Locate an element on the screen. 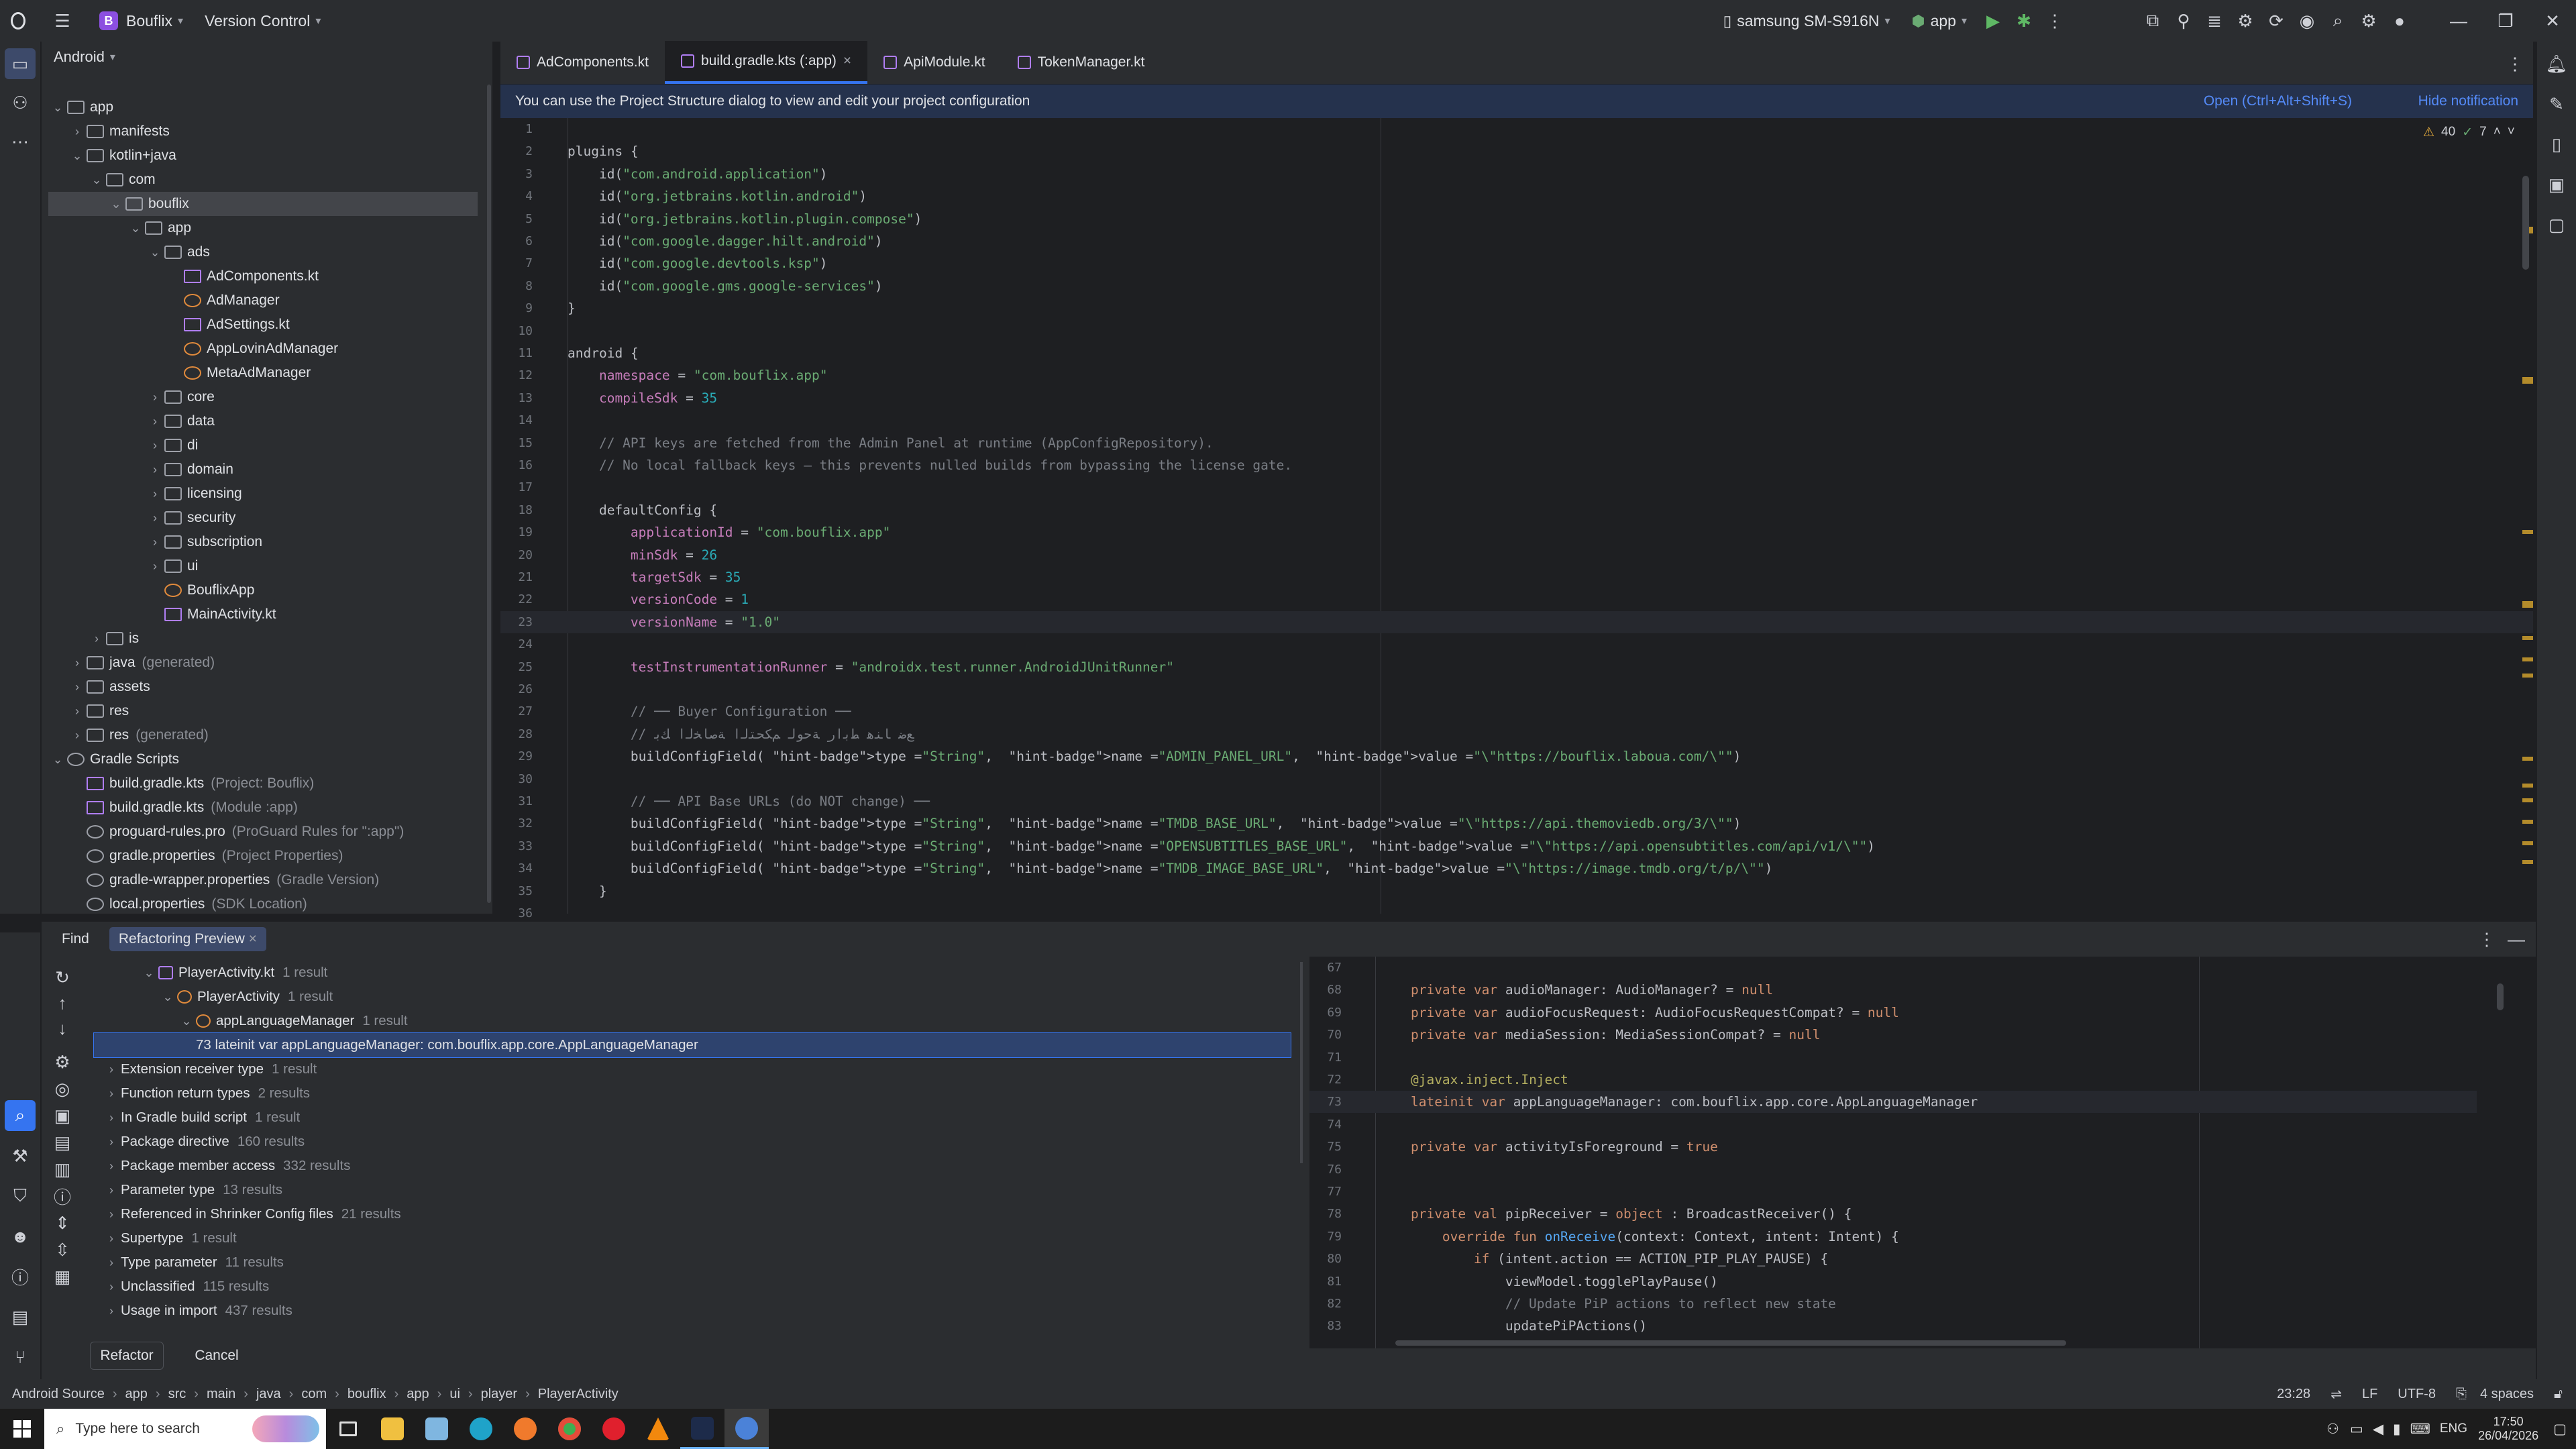 The width and height of the screenshot is (2576, 1449). tree-item: › core is located at coordinates (180, 397).